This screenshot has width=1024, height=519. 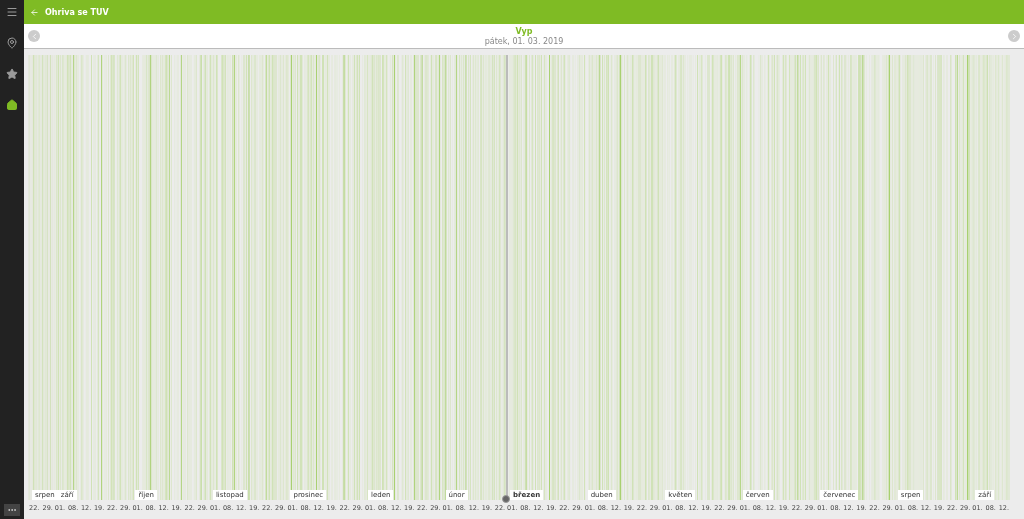 I want to click on date-text: pátek, 01. 03. 2019, so click(x=524, y=41).